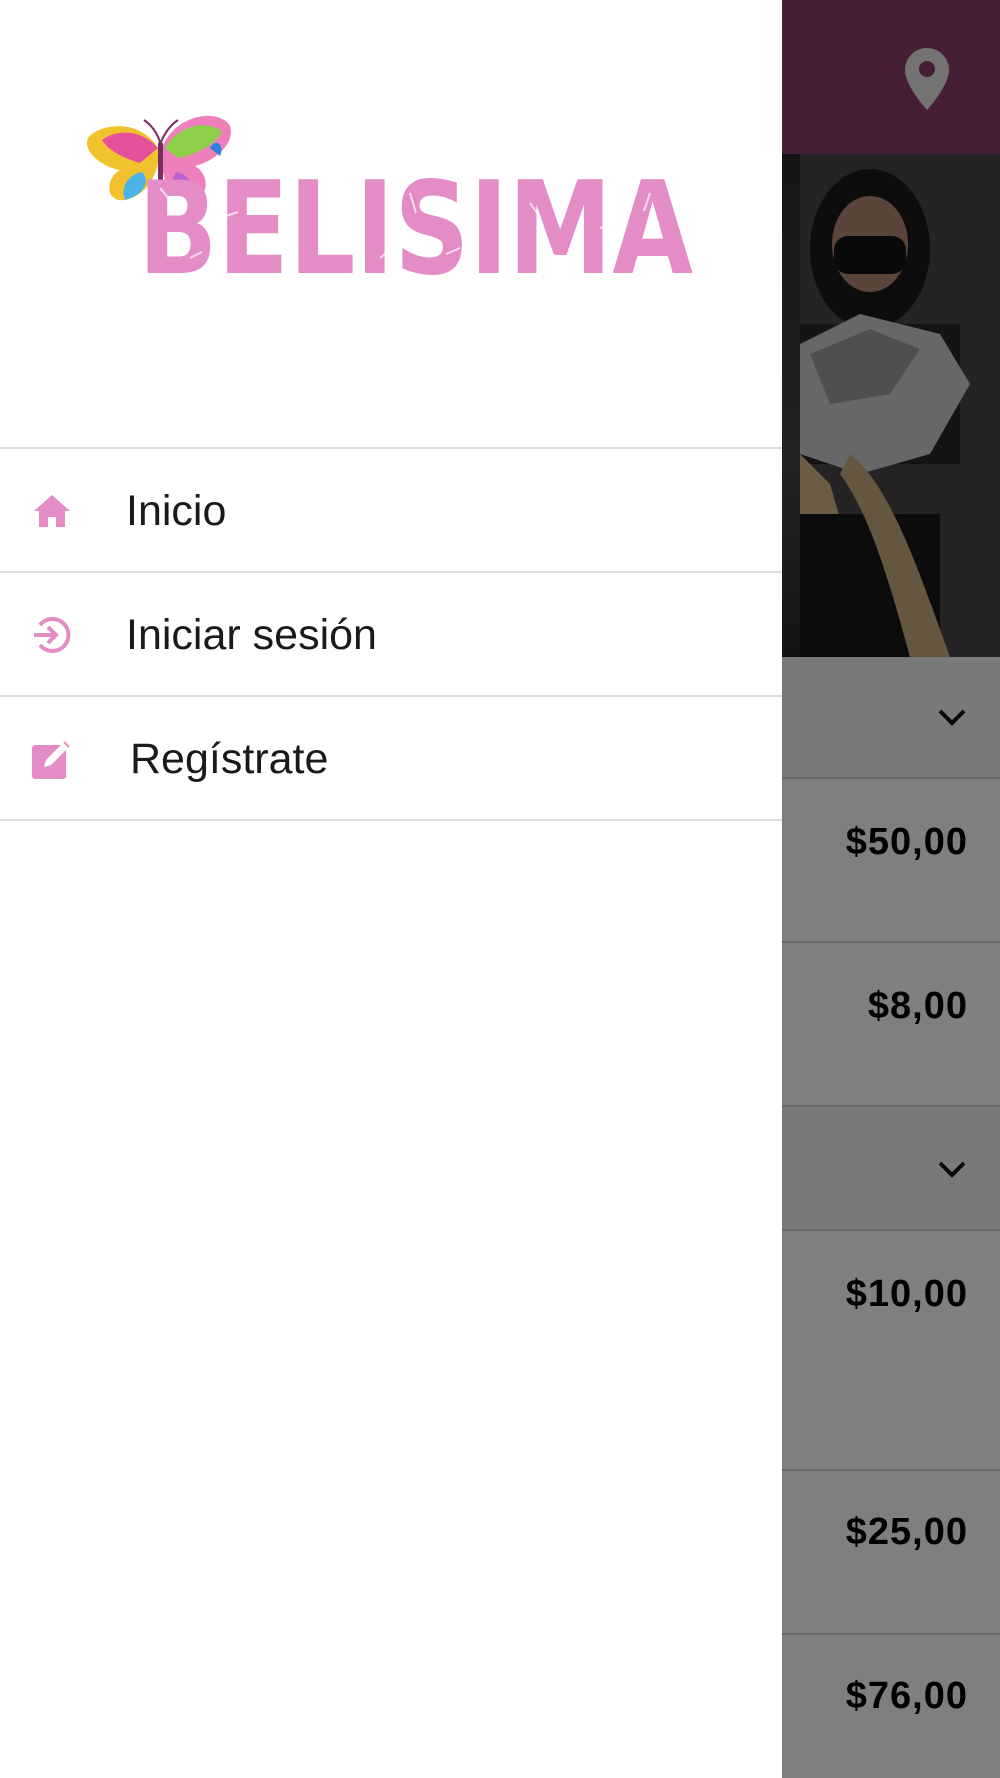 Image resolution: width=1000 pixels, height=1778 pixels. I want to click on salon-photo, so click(900, 405).